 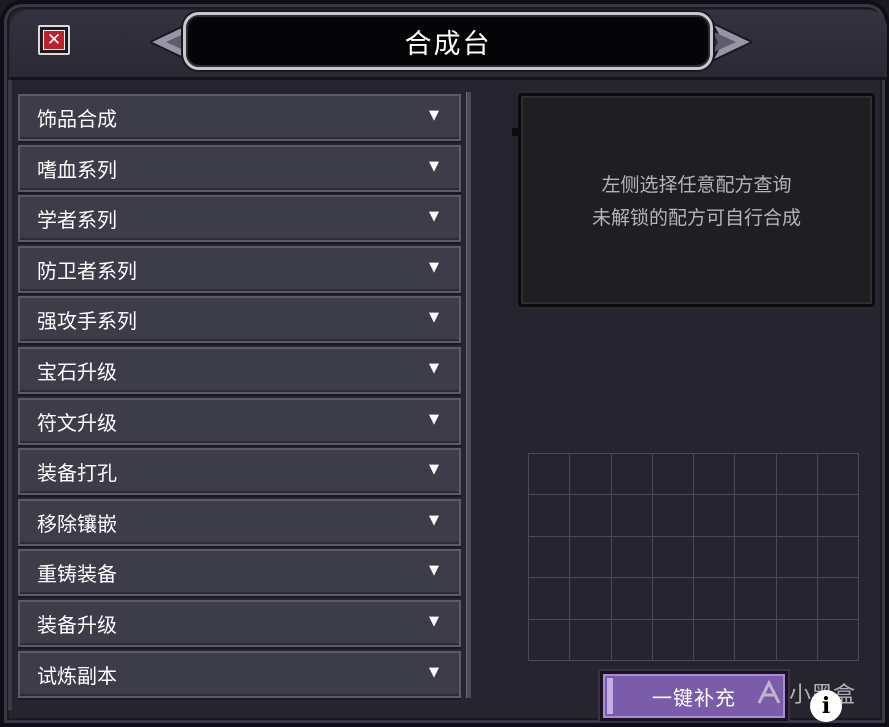 What do you see at coordinates (77, 220) in the screenshot?
I see `category-label: 学者系列` at bounding box center [77, 220].